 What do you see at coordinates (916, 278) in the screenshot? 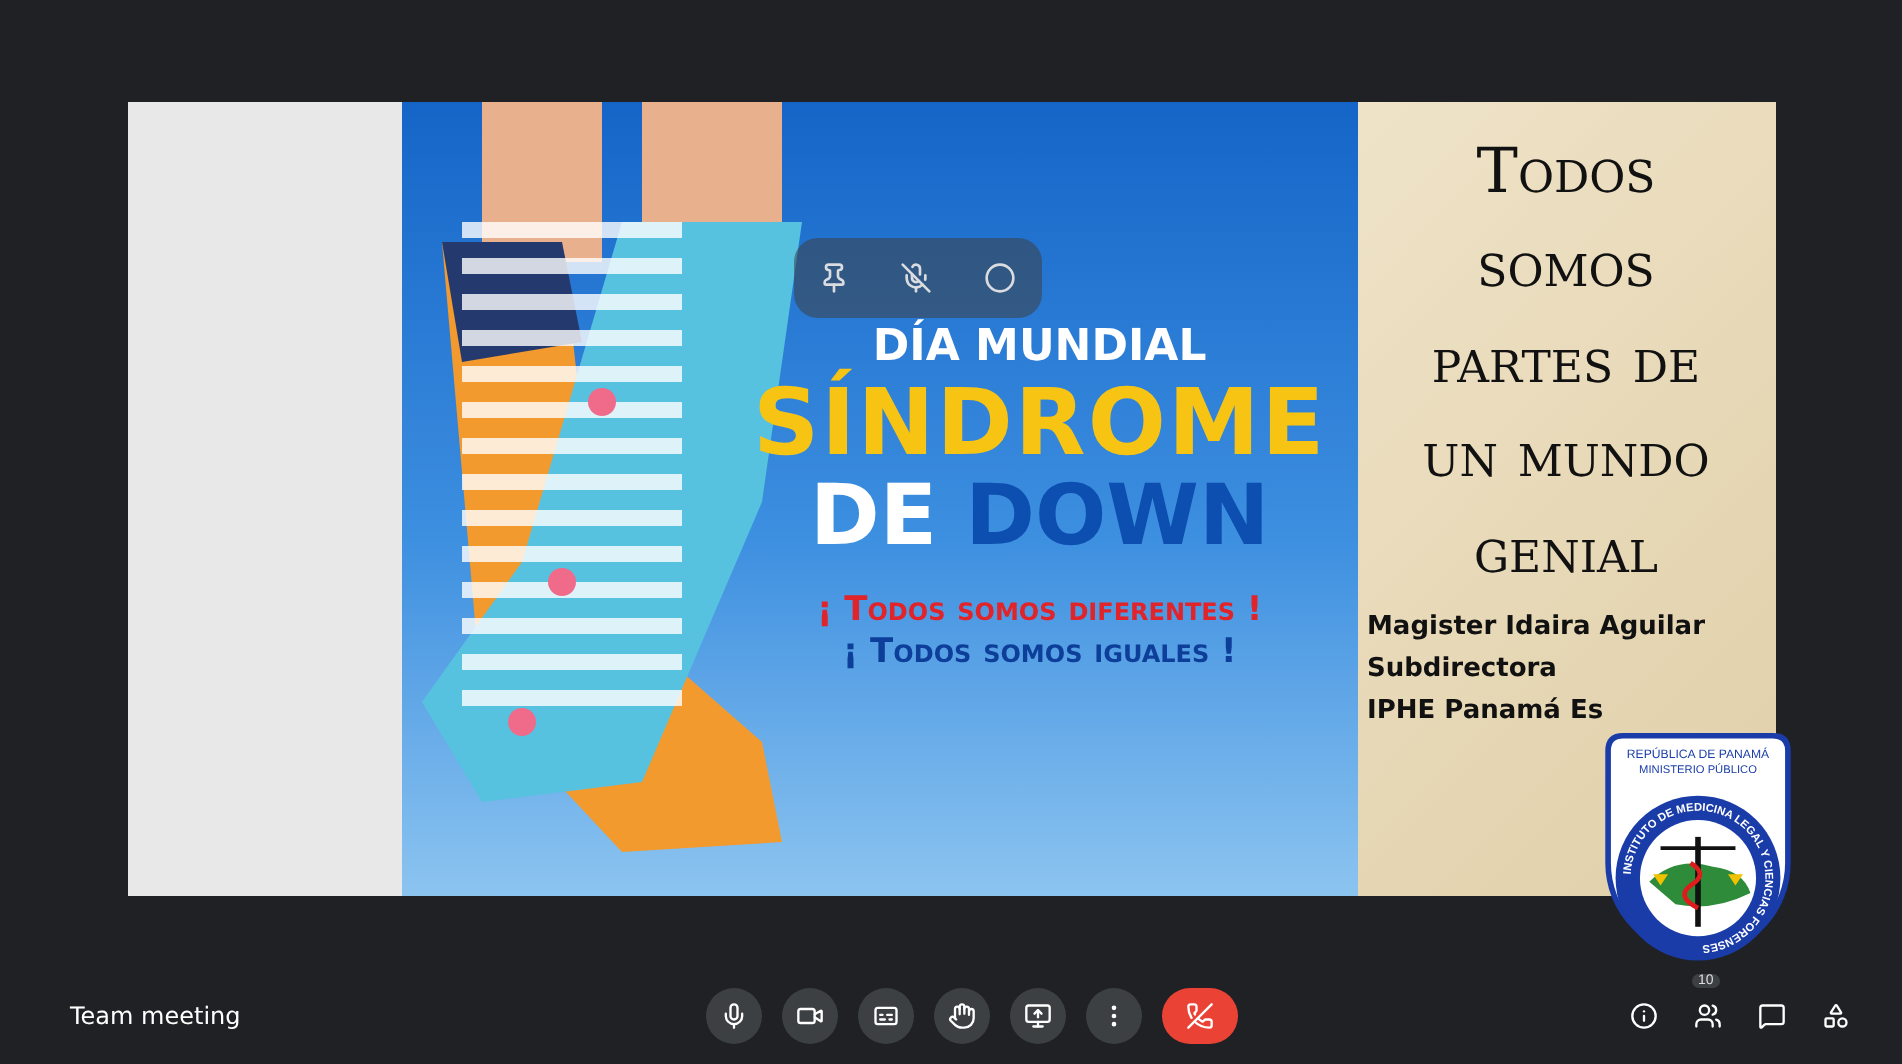
I see `mute-button` at bounding box center [916, 278].